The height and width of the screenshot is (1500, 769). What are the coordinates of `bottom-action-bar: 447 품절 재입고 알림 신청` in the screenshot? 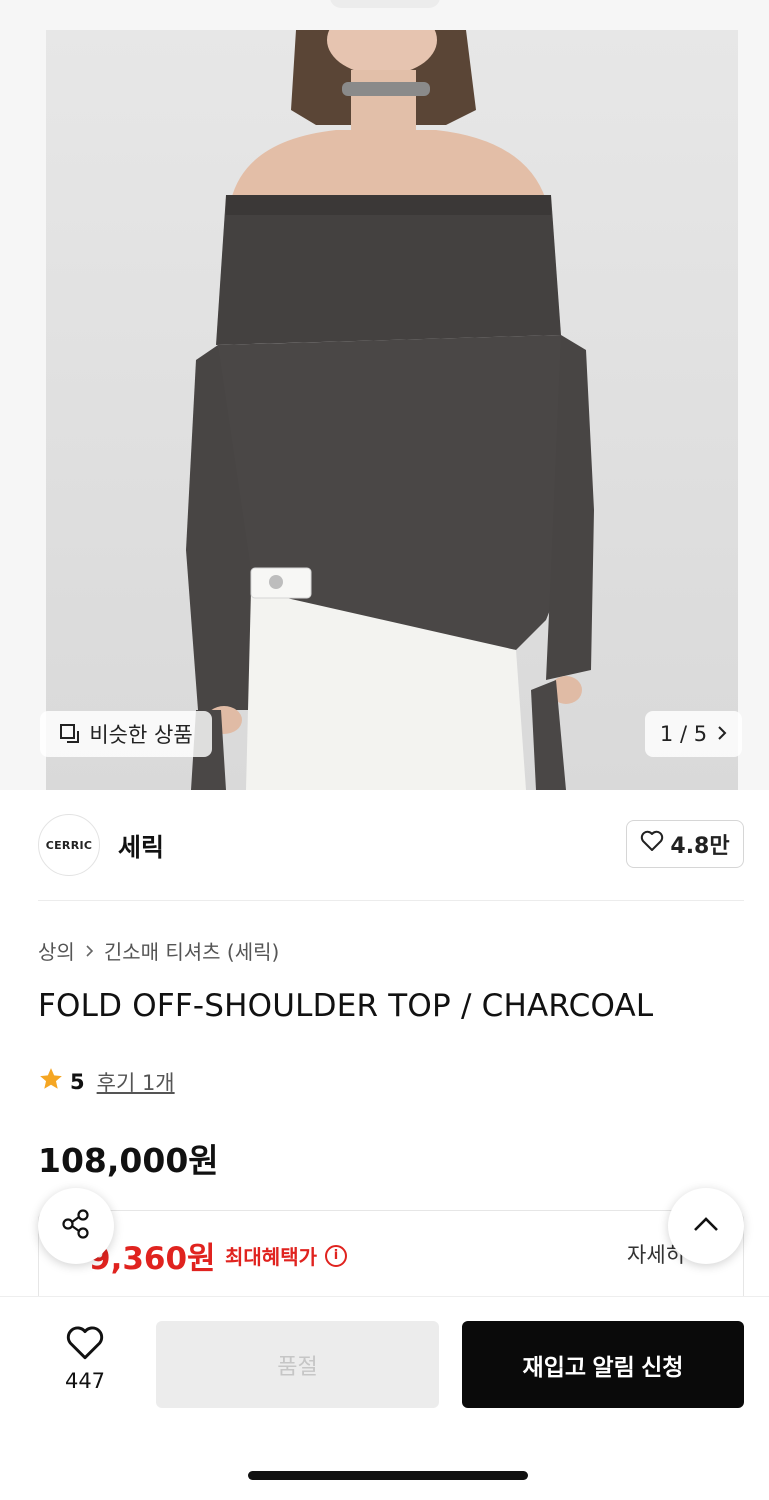 It's located at (384, 1398).